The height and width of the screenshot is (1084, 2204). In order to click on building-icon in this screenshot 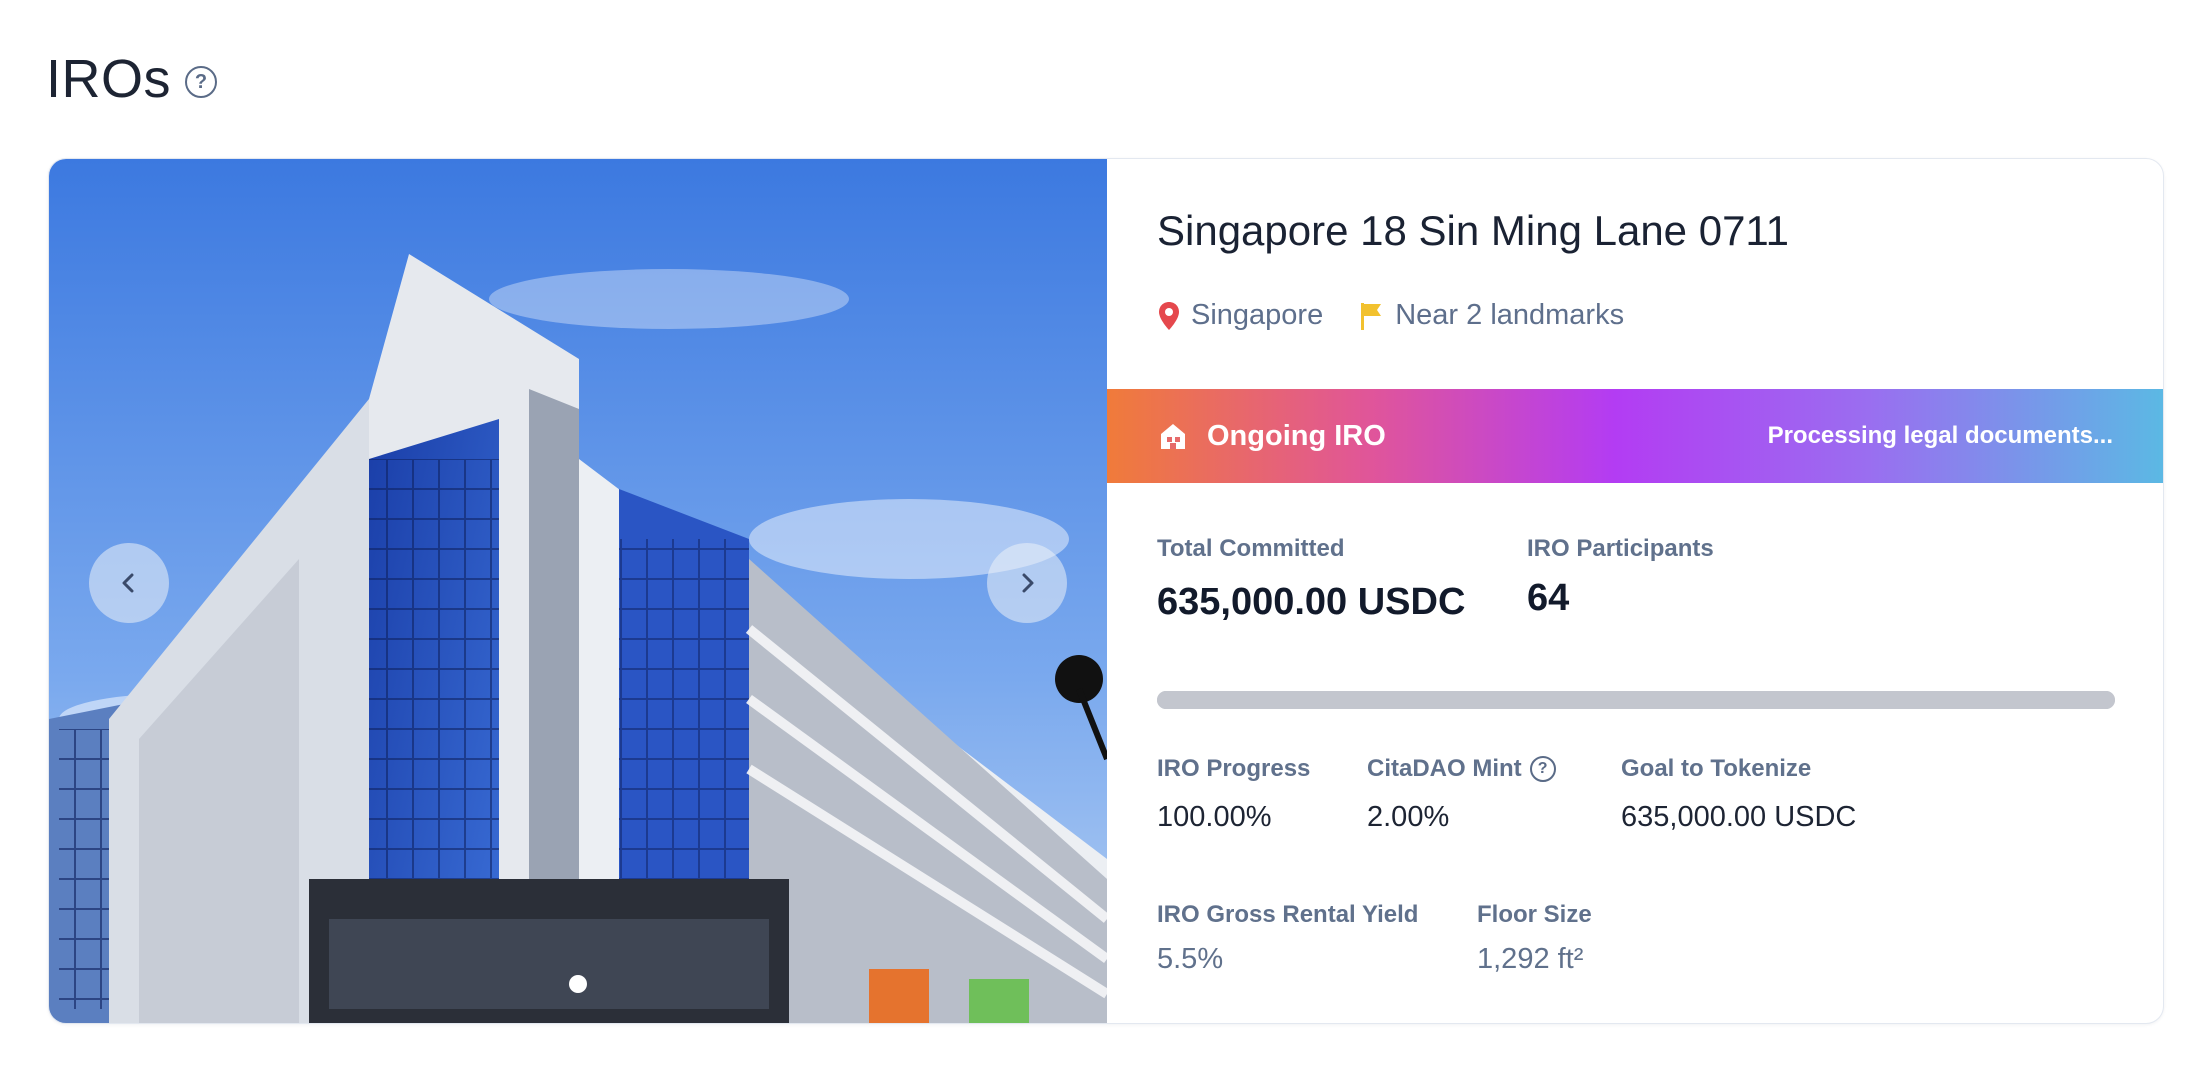, I will do `click(1173, 436)`.